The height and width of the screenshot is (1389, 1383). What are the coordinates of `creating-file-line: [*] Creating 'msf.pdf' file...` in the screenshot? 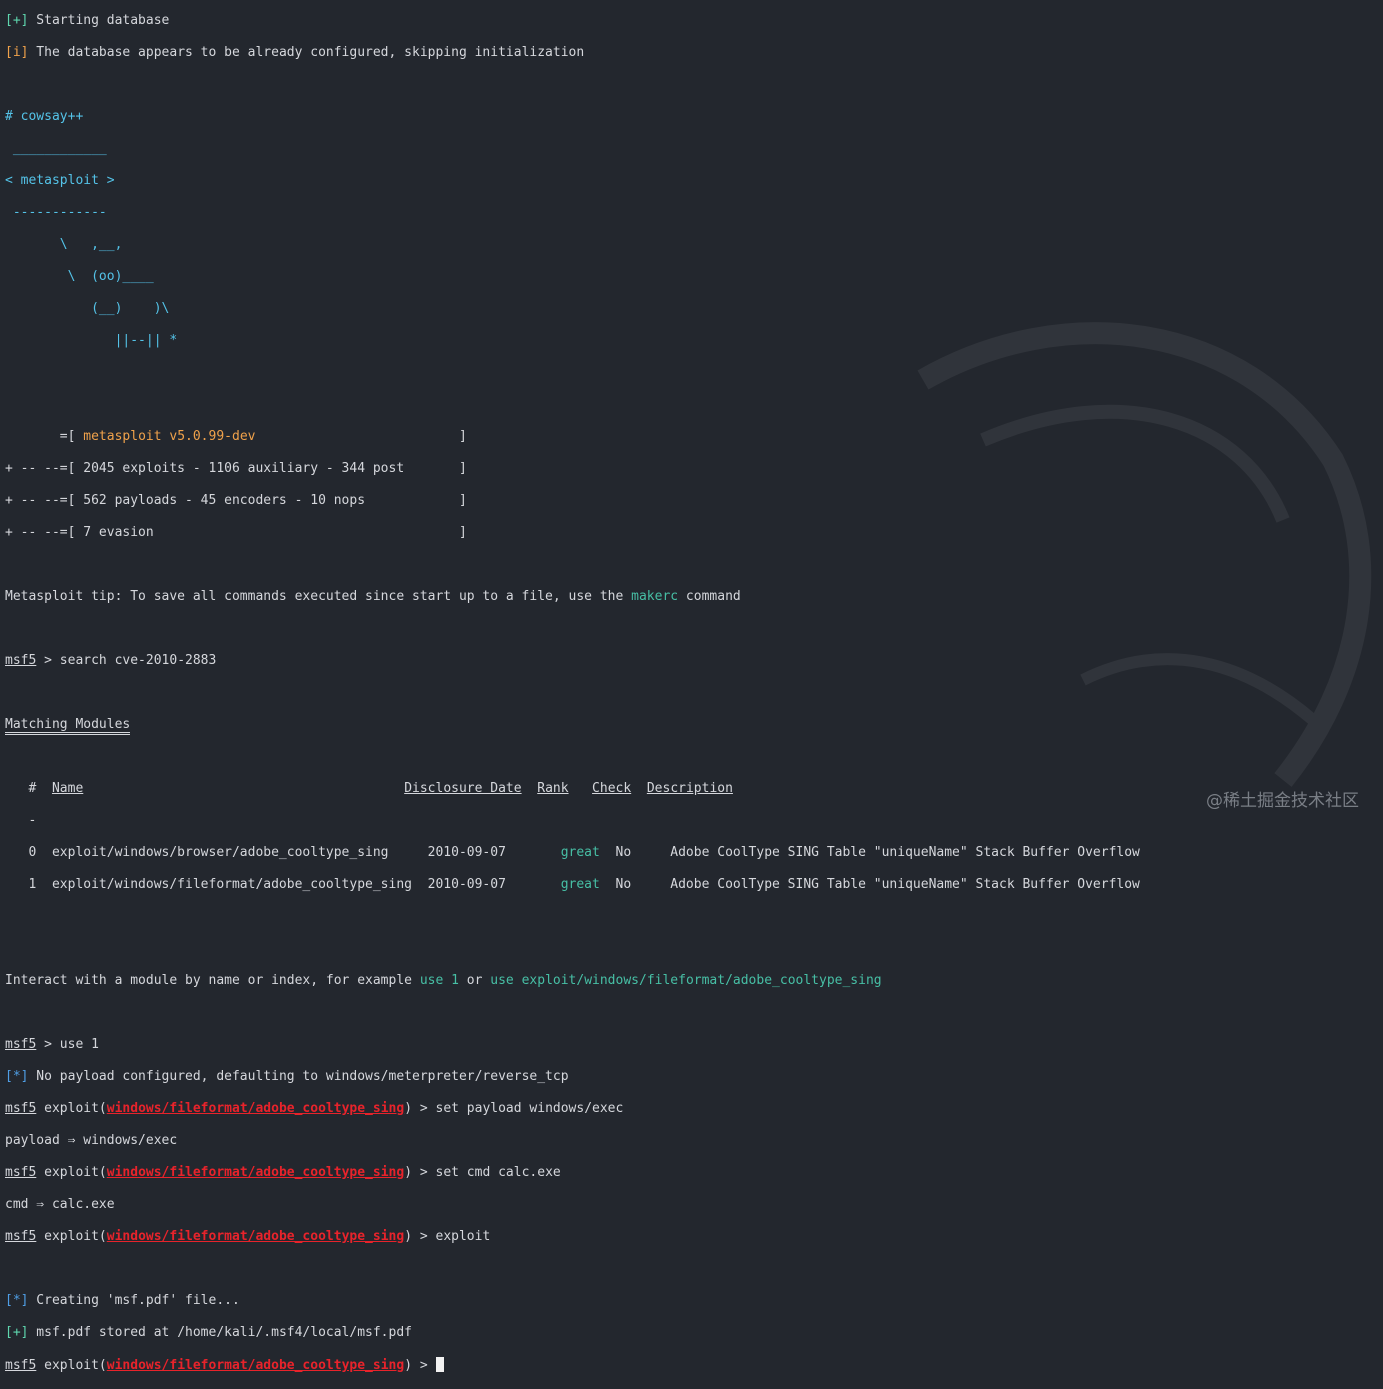 It's located at (572, 1301).